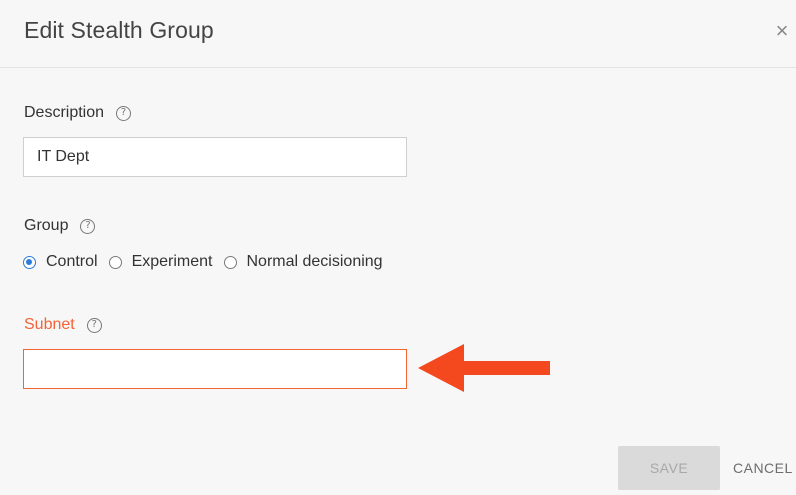 The height and width of the screenshot is (495, 796). Describe the element at coordinates (215, 369) in the screenshot. I see `subnet-input` at that location.